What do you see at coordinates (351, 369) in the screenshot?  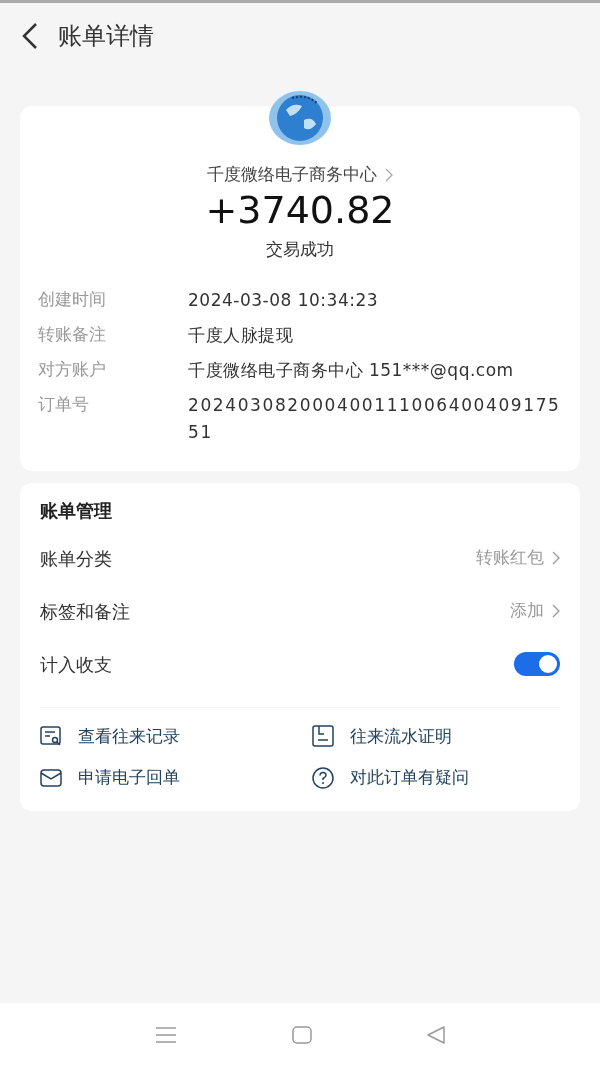 I see `detail-value: 千度微络电子商务中心 151***@qq.com` at bounding box center [351, 369].